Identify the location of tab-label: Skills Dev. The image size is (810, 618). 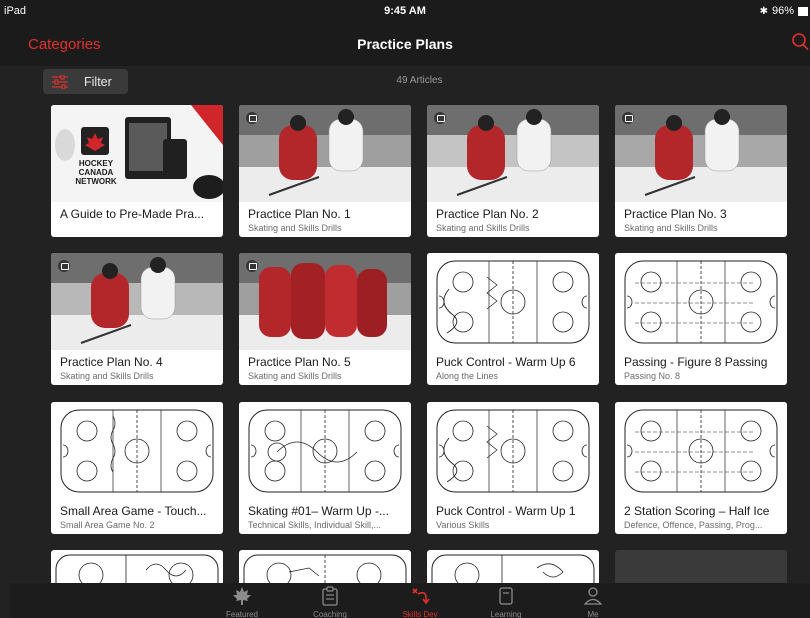
(420, 614).